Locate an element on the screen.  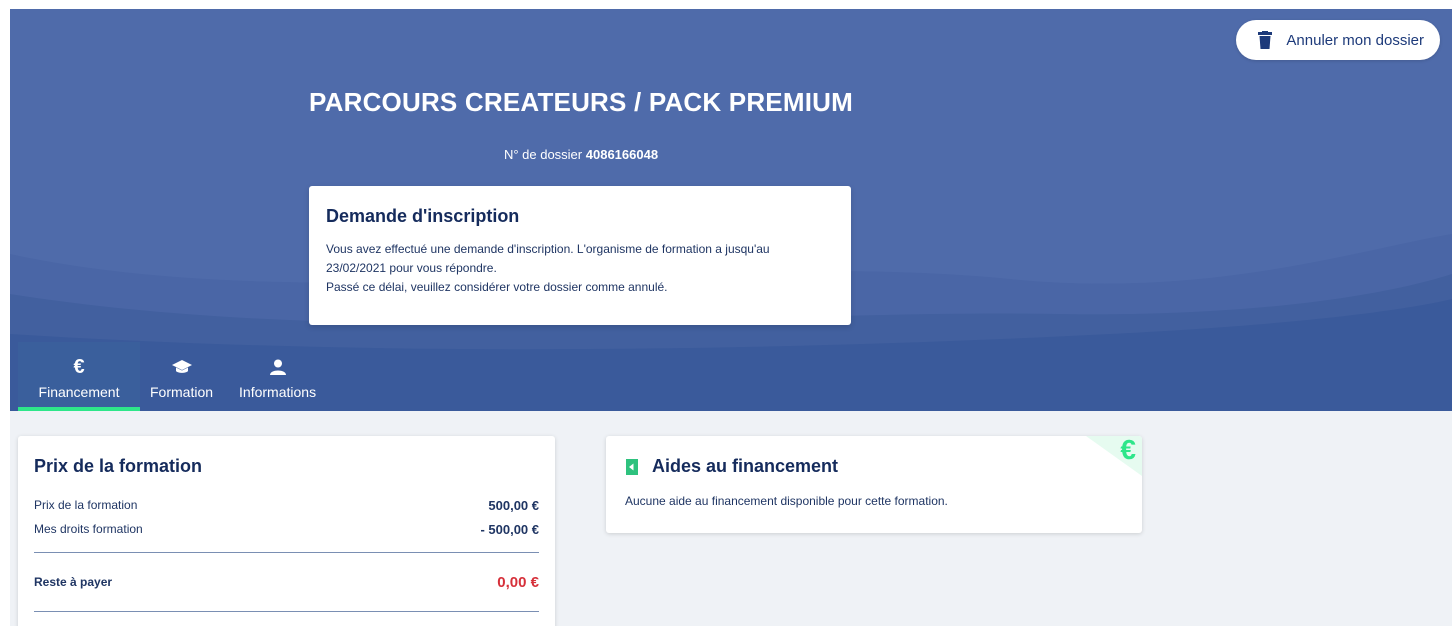
rights-row: Mes droits formation - 500,00 € is located at coordinates (286, 529).